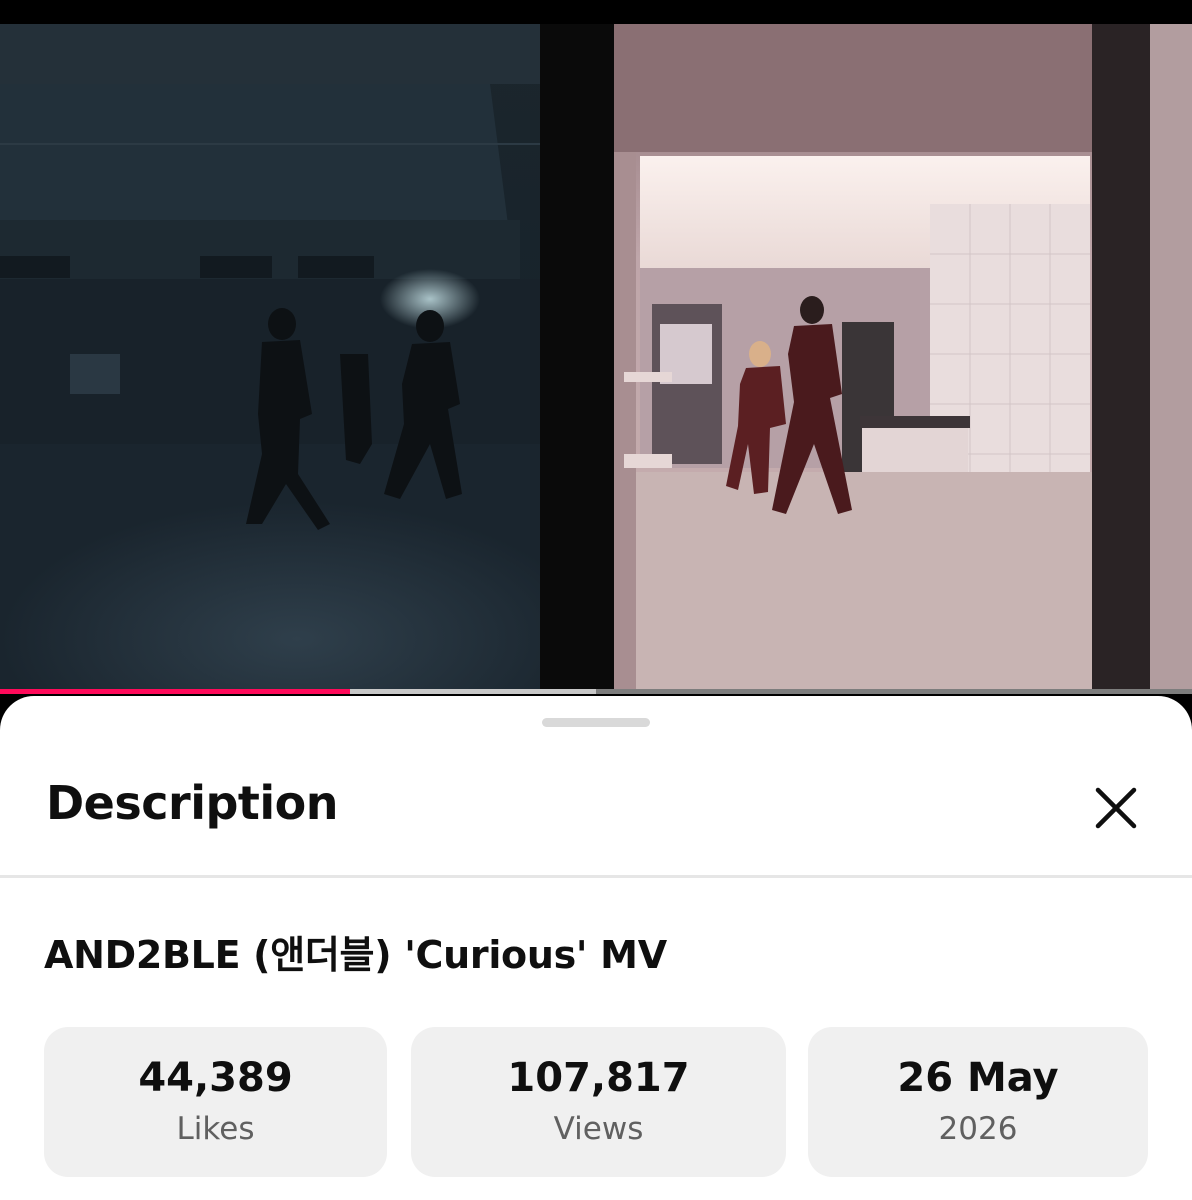 Image resolution: width=1192 pixels, height=1200 pixels. I want to click on close-icon, so click(1116, 808).